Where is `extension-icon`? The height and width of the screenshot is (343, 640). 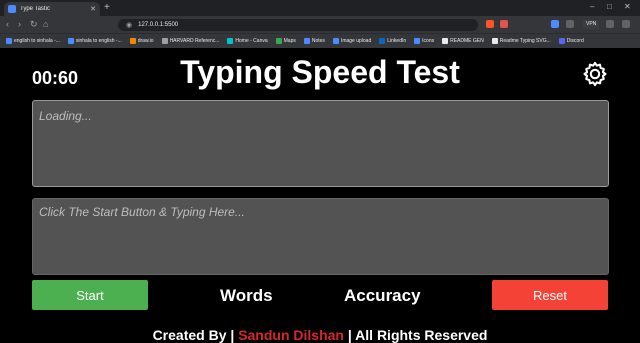 extension-icon is located at coordinates (555, 24).